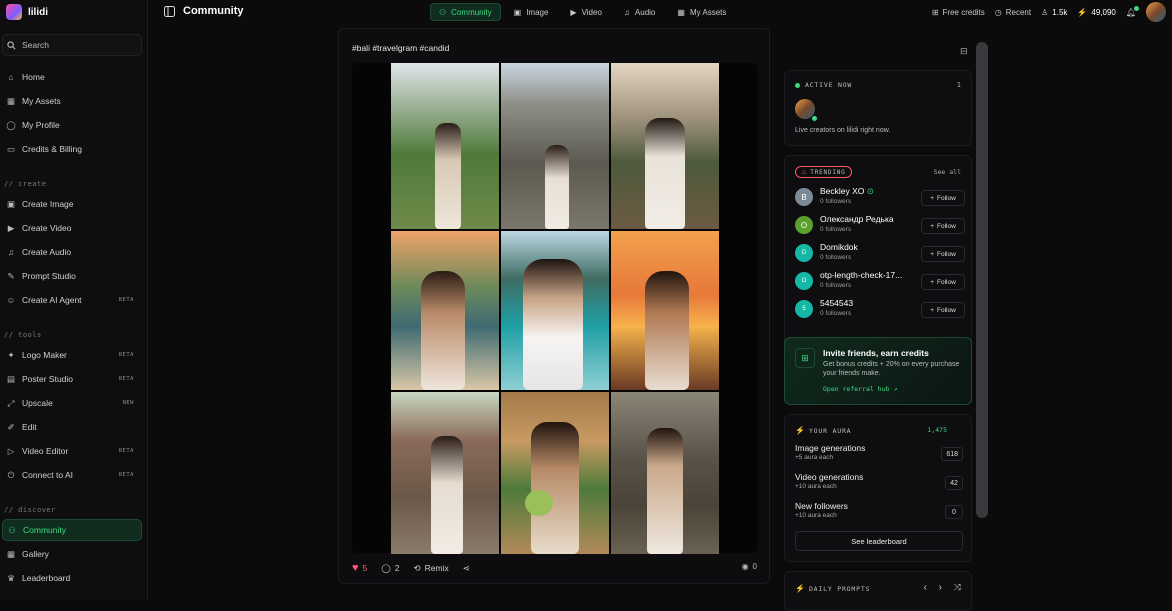 The height and width of the screenshot is (611, 1172). I want to click on daily-prompts-label: DAILY PROMPTS, so click(839, 588).